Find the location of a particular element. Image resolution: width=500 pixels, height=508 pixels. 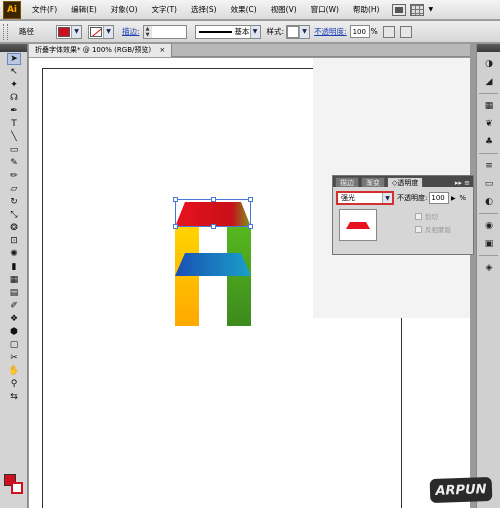

hand-tool-icon: ✋ is located at coordinates (14, 371).